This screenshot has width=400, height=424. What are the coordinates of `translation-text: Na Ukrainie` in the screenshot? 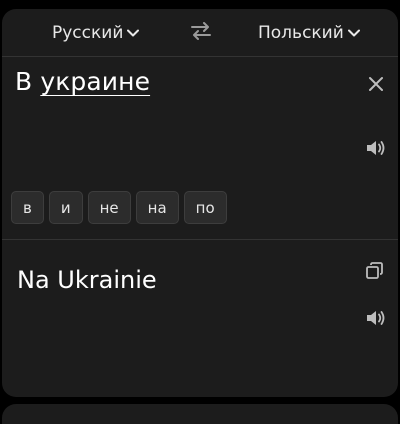 It's located at (87, 280).